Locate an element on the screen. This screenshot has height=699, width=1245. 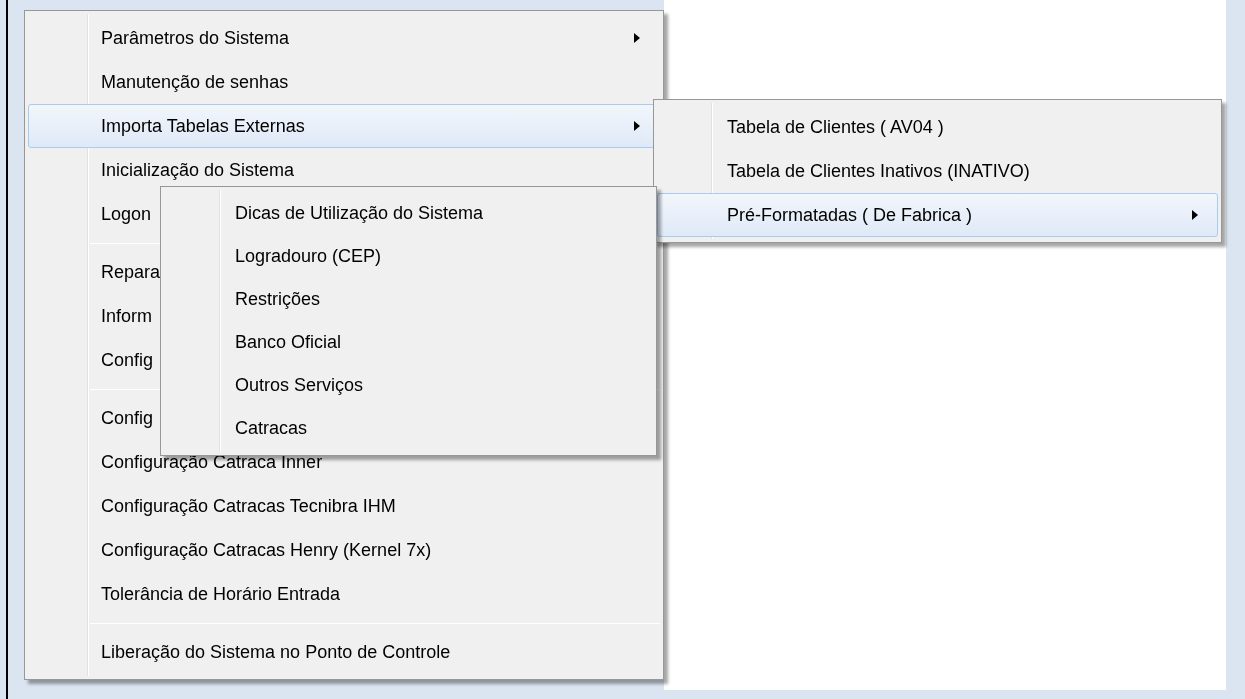
menu-item: Configuração Catracas Henry (Kernel 7x) is located at coordinates (344, 550).